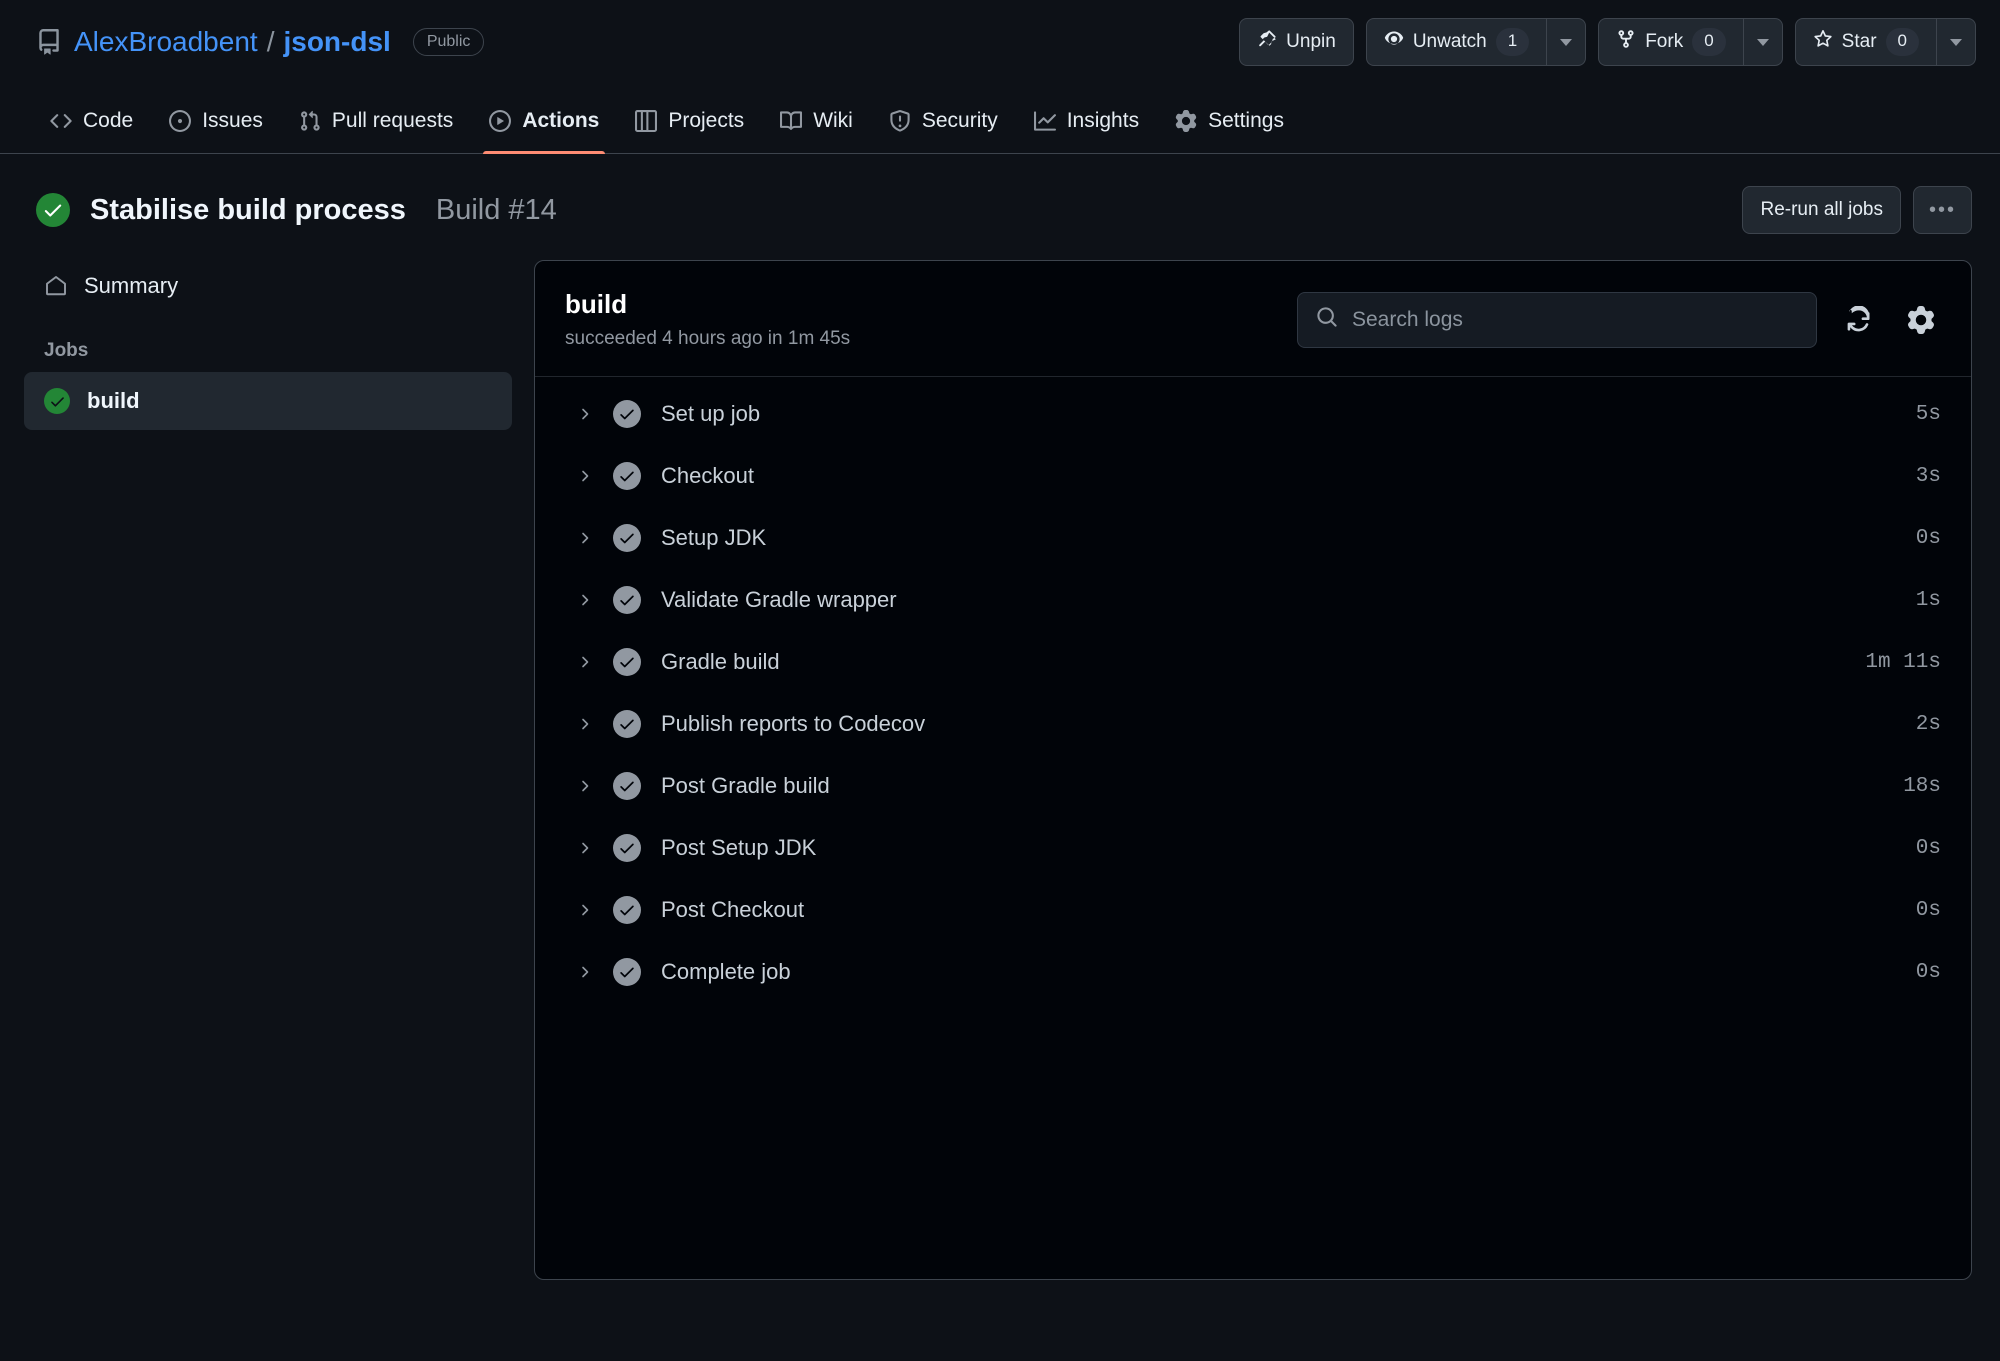 The height and width of the screenshot is (1361, 2000). Describe the element at coordinates (53, 210) in the screenshot. I see `run-status-success-icon` at that location.